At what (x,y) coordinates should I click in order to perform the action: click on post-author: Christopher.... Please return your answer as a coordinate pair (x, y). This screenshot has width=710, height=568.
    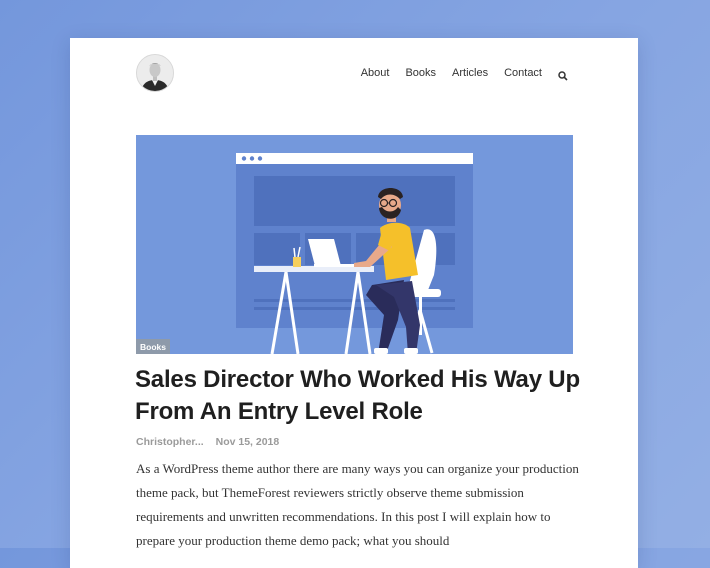
    Looking at the image, I should click on (170, 442).